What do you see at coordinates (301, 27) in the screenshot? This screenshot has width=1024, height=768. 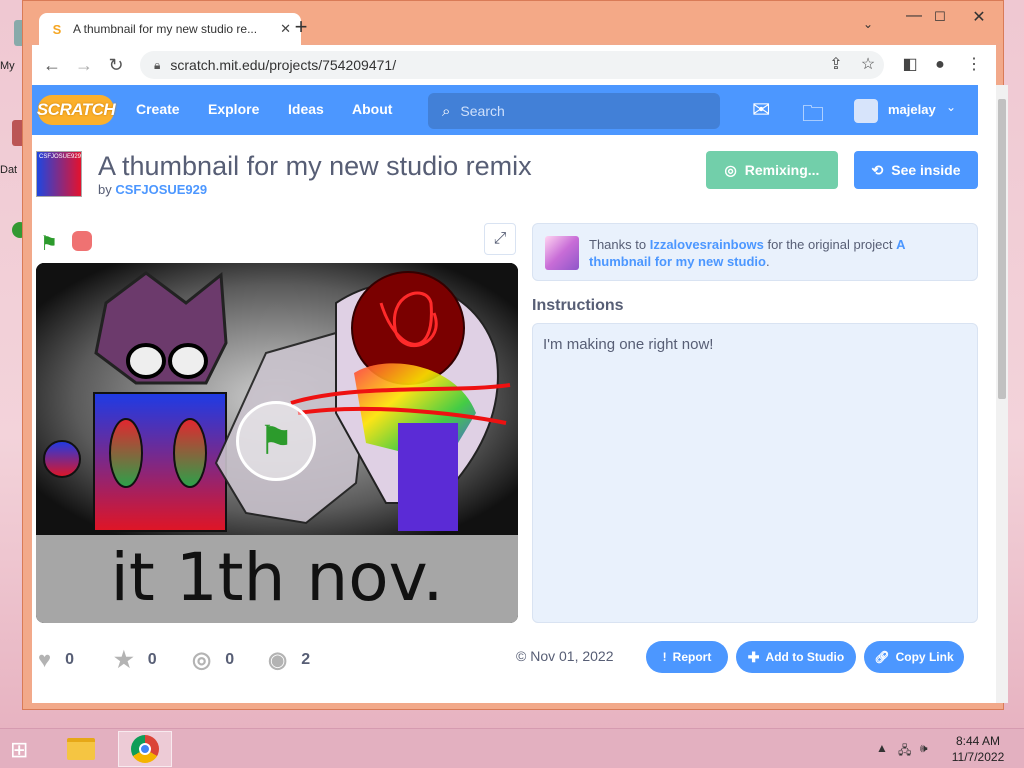 I see `new-tab-button: +` at bounding box center [301, 27].